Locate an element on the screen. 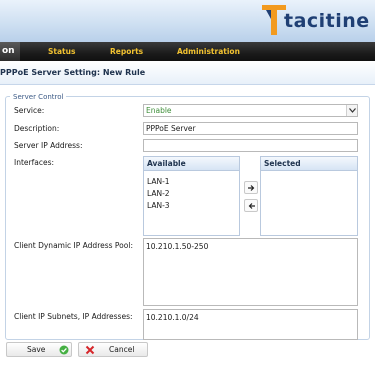  nav-item-status: Status is located at coordinates (61, 51).